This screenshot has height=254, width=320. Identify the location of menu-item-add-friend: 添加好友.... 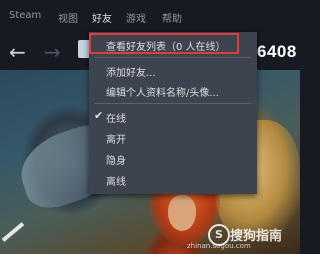
(173, 70).